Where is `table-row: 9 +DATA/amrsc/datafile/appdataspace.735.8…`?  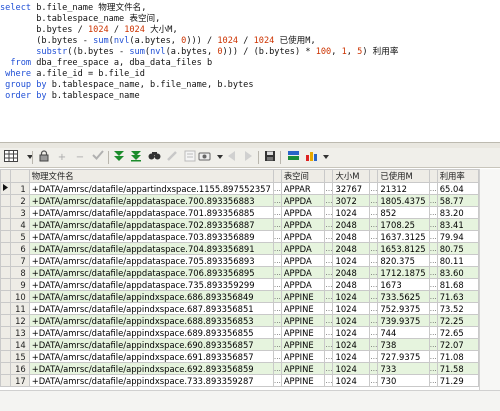 table-row: 9 +DATA/amrsc/datafile/appdataspace.735.8… is located at coordinates (240, 284).